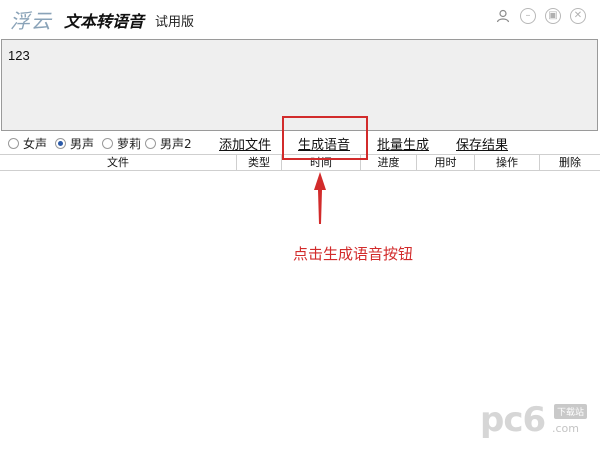  What do you see at coordinates (35, 143) in the screenshot?
I see `voice-label: 女声` at bounding box center [35, 143].